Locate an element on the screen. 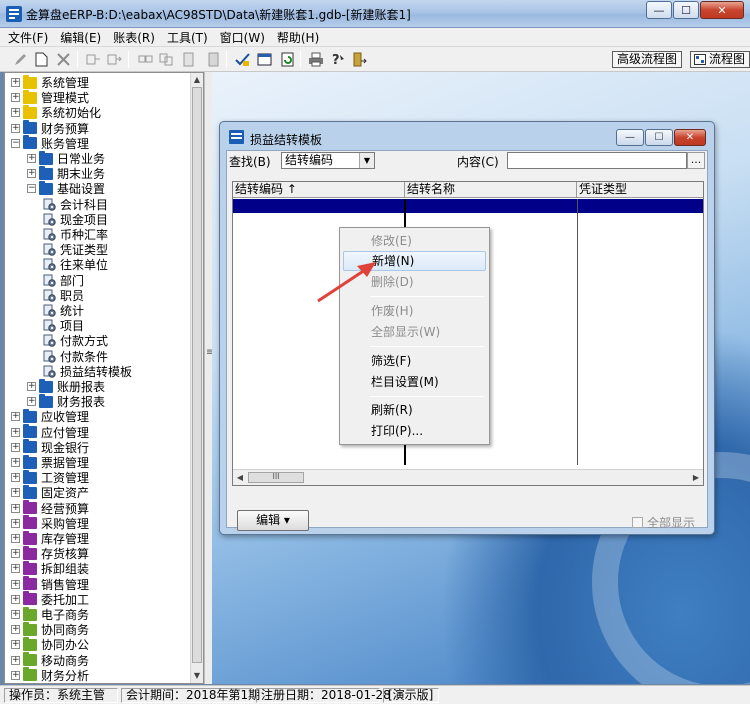 Image resolution: width=750 pixels, height=704 pixels. flowchart-button: 流程图 is located at coordinates (720, 59).